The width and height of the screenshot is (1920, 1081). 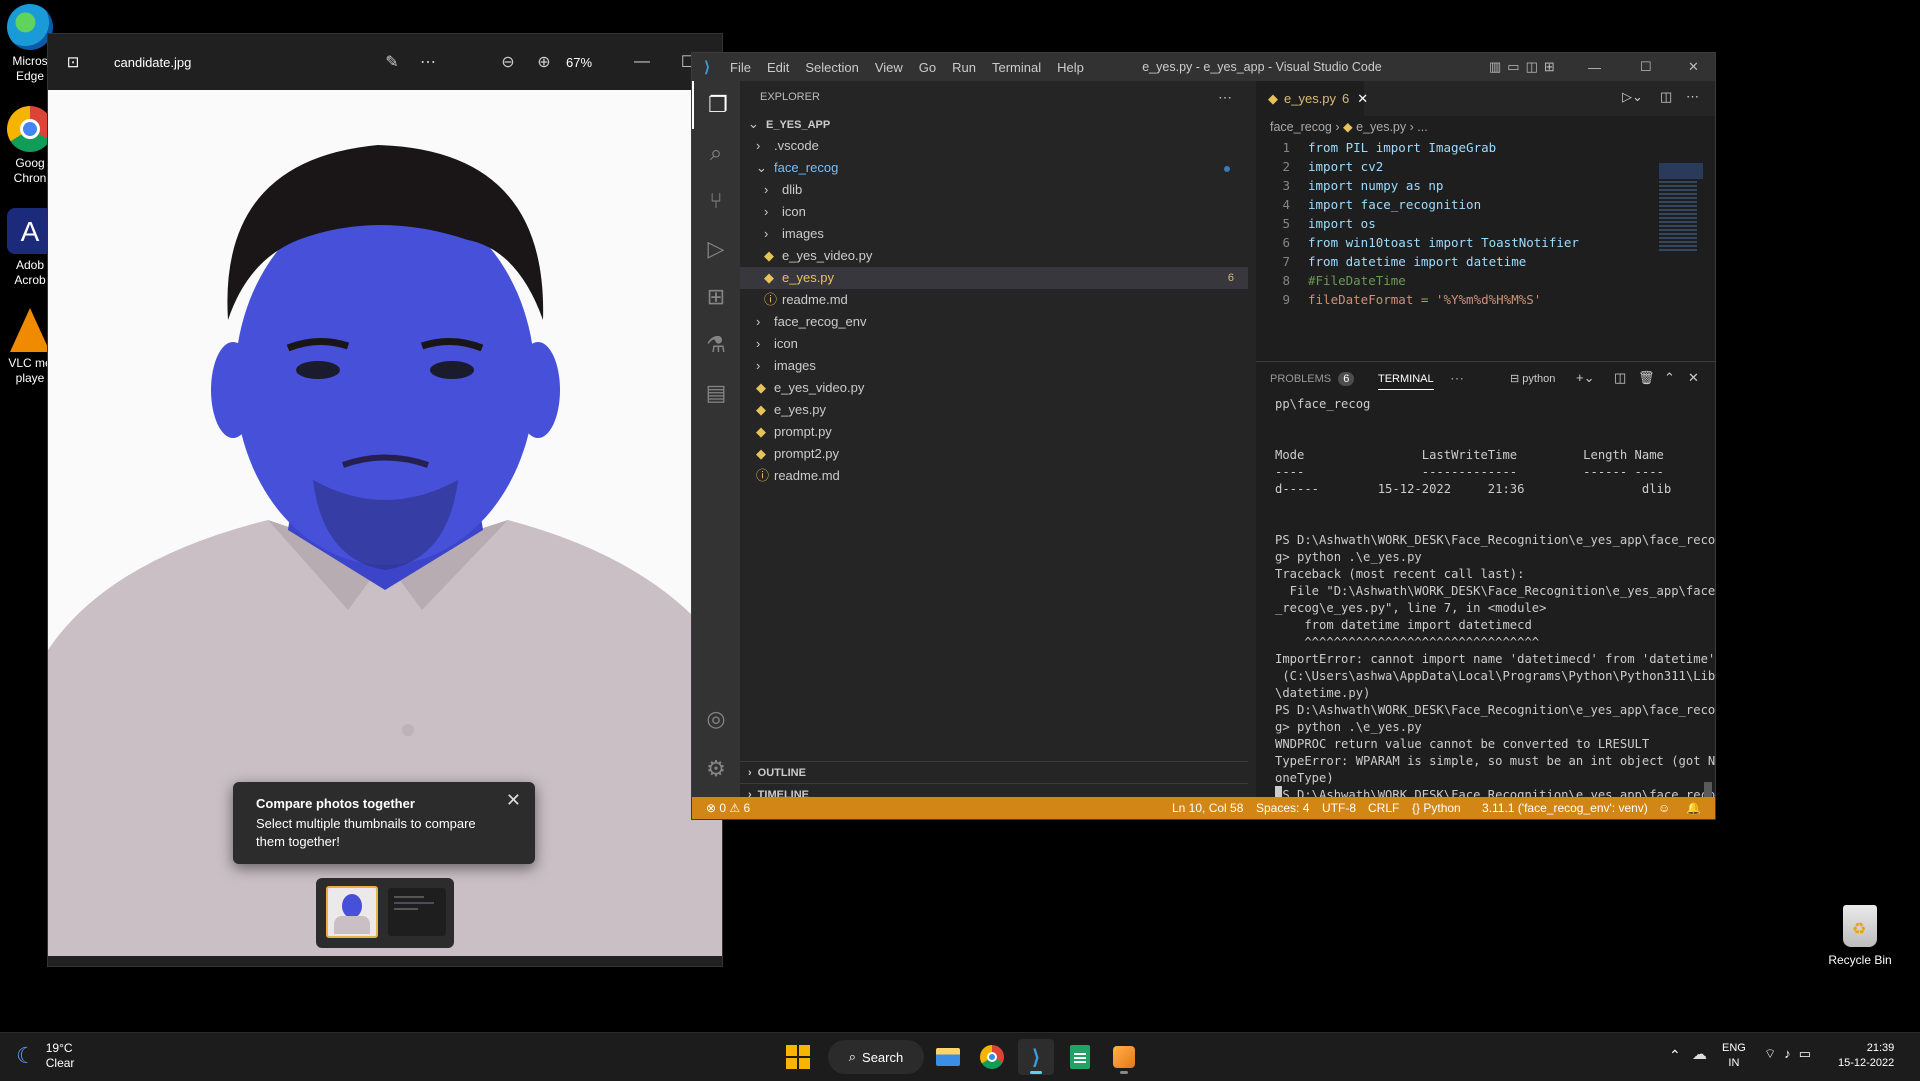 What do you see at coordinates (1693, 378) in the screenshot?
I see `close-panel-icon: ✕` at bounding box center [1693, 378].